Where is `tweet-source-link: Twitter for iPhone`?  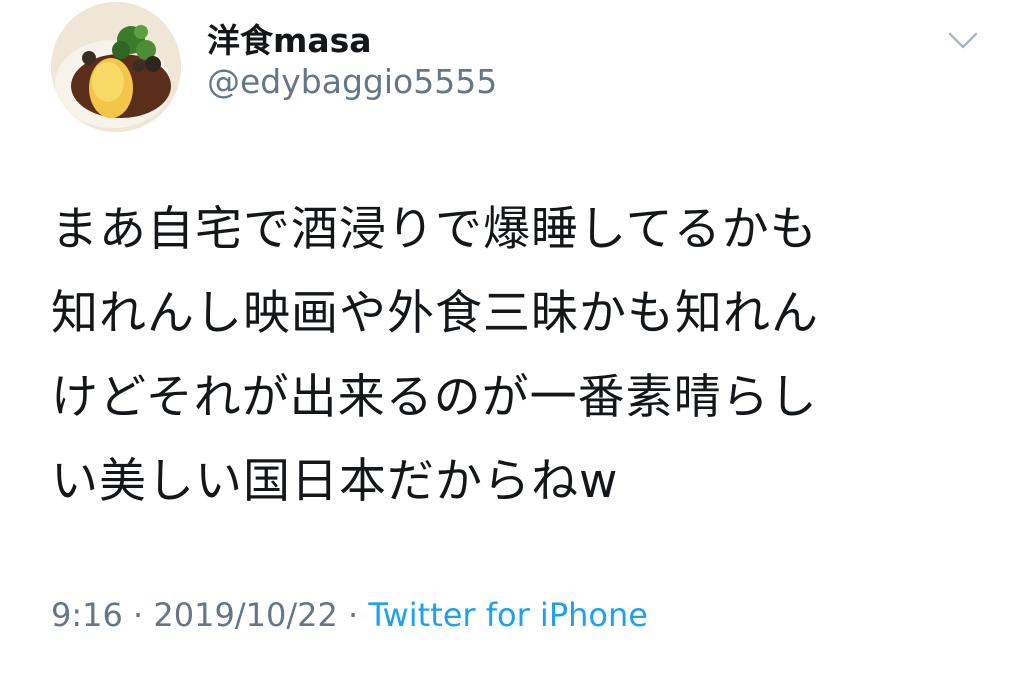 tweet-source-link: Twitter for iPhone is located at coordinates (508, 615).